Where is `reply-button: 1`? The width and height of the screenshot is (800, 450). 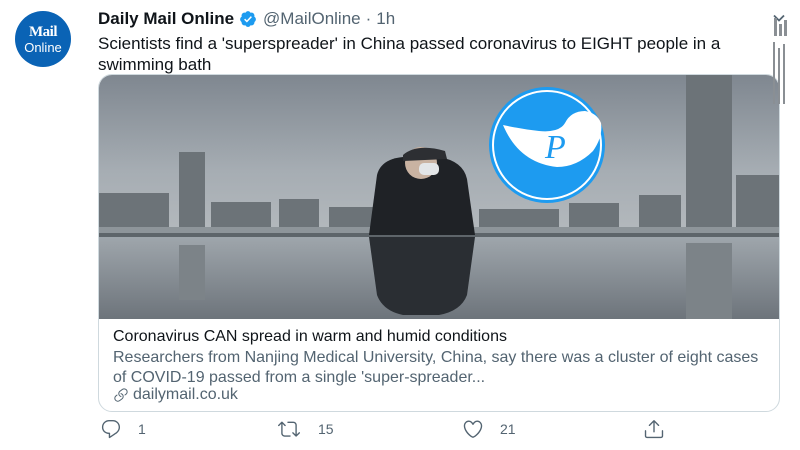 reply-button: 1 is located at coordinates (123, 429).